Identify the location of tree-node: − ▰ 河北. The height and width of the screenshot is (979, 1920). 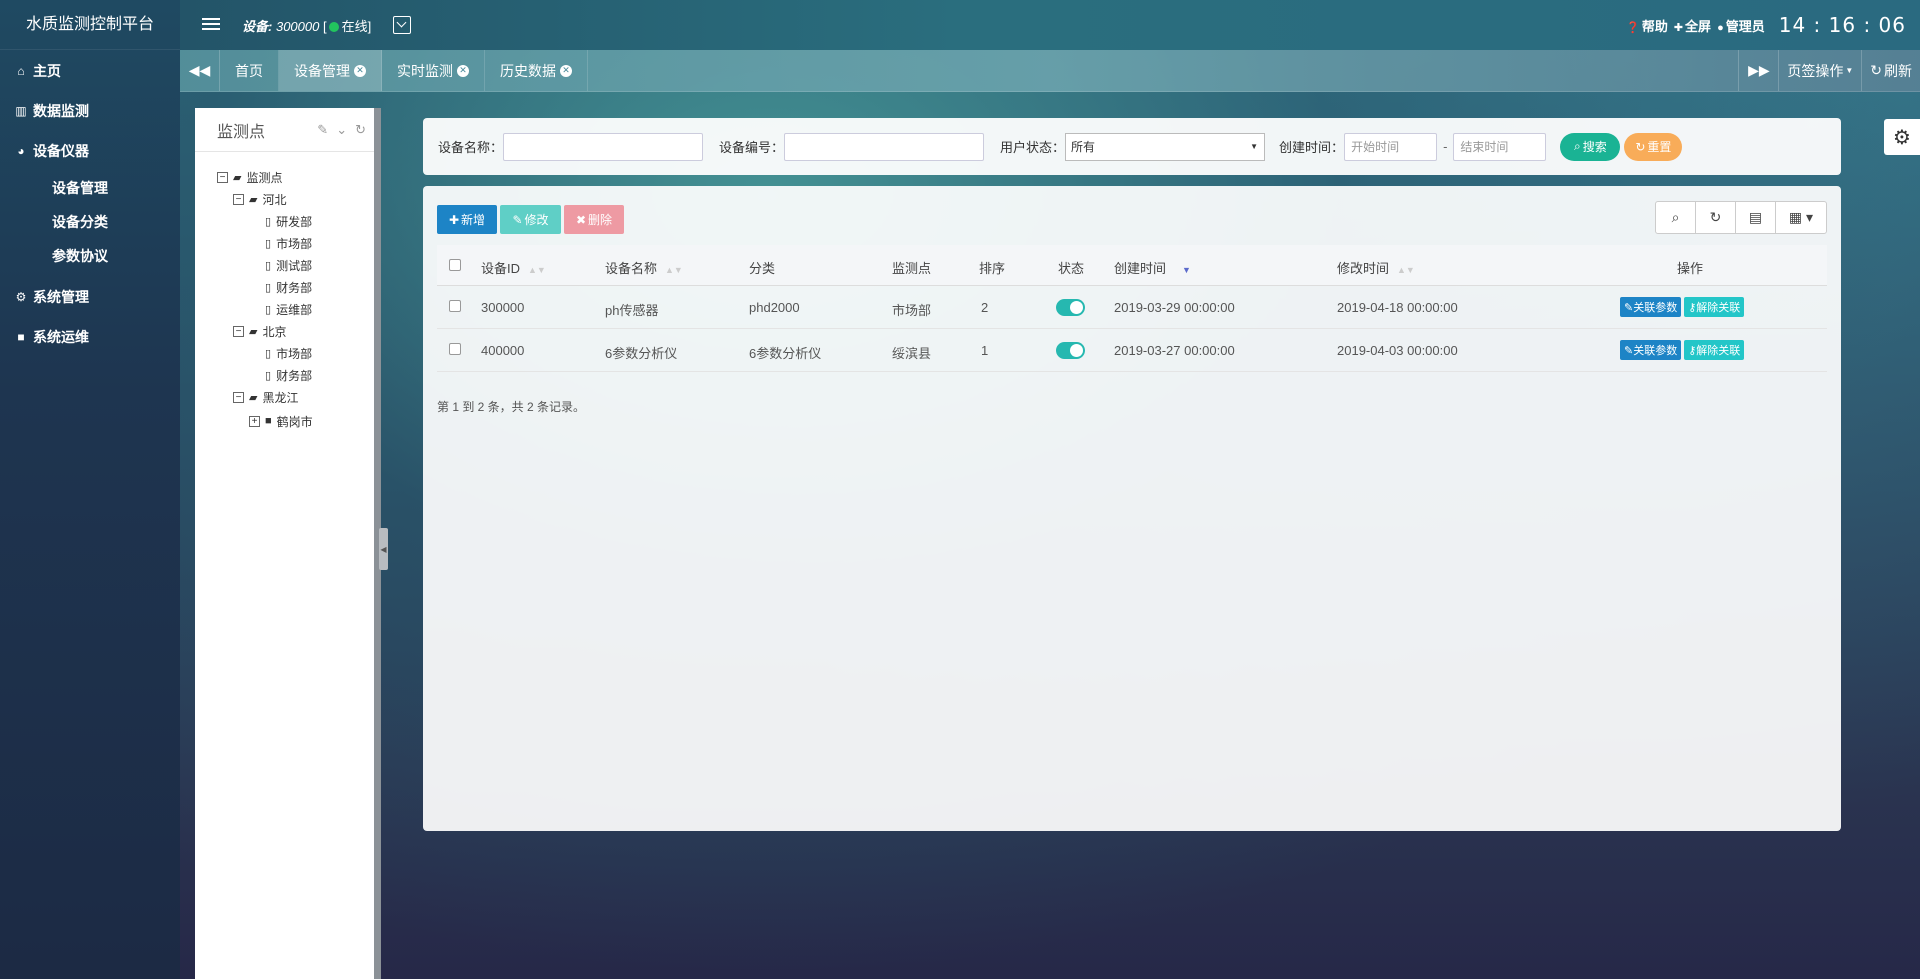
(295, 199).